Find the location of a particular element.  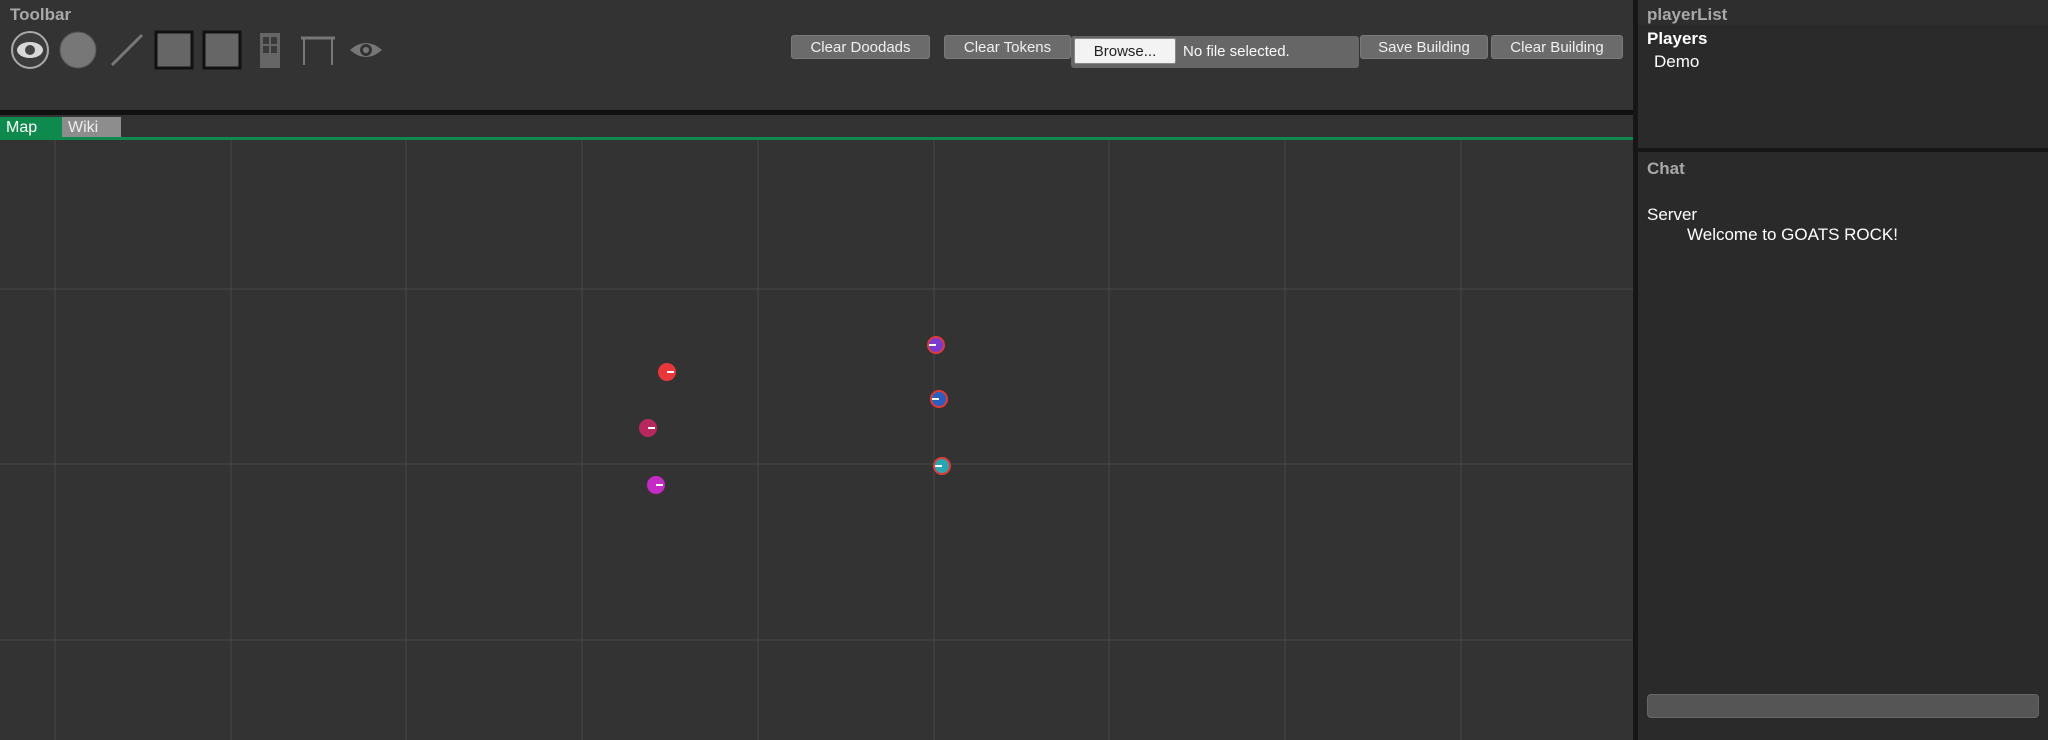

player-item: Demo is located at coordinates (1676, 62).